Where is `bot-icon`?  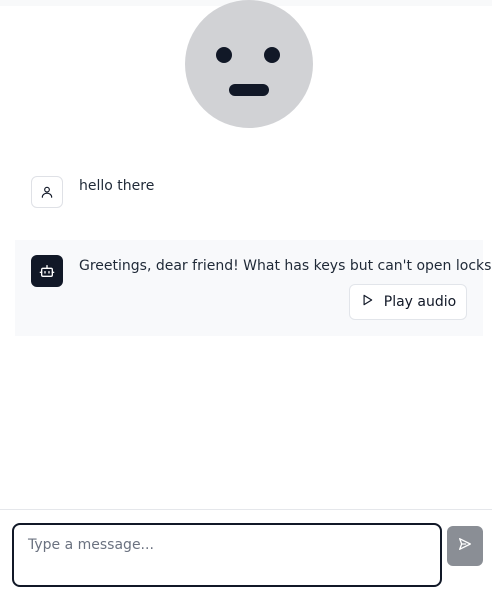 bot-icon is located at coordinates (47, 271).